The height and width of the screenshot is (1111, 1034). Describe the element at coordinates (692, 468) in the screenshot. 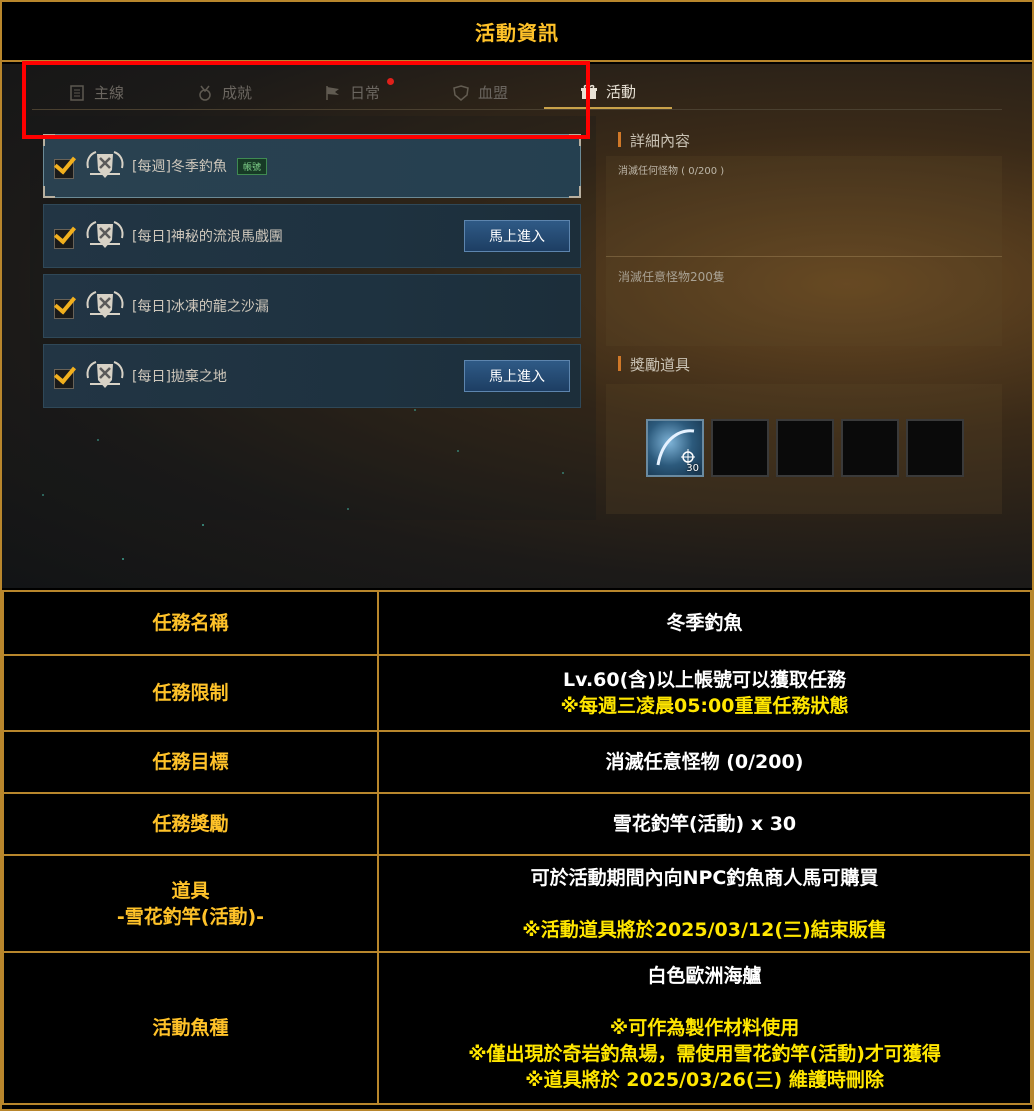

I see `item-quantity: 30` at that location.